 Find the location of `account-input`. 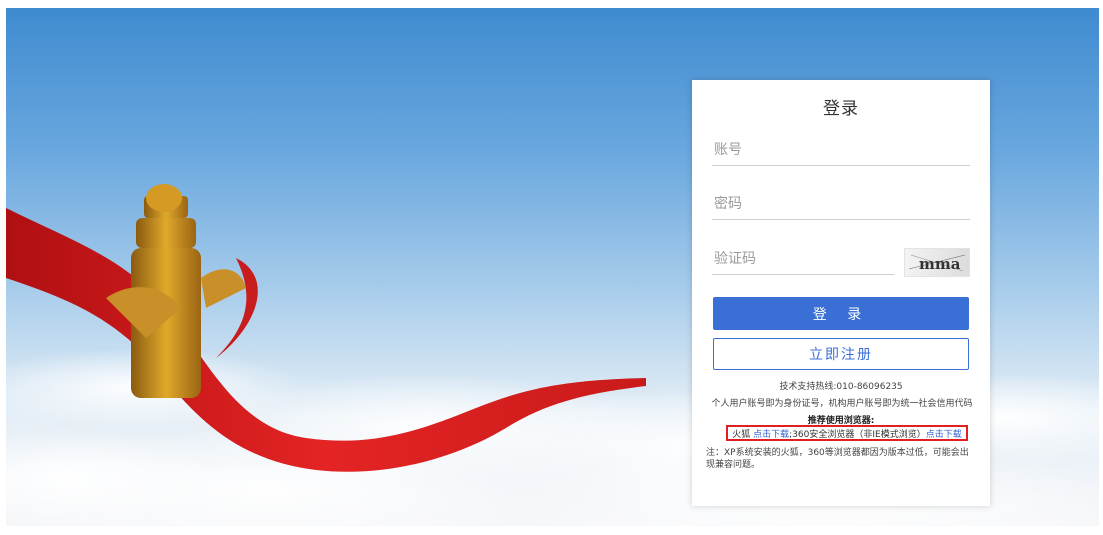

account-input is located at coordinates (841, 150).